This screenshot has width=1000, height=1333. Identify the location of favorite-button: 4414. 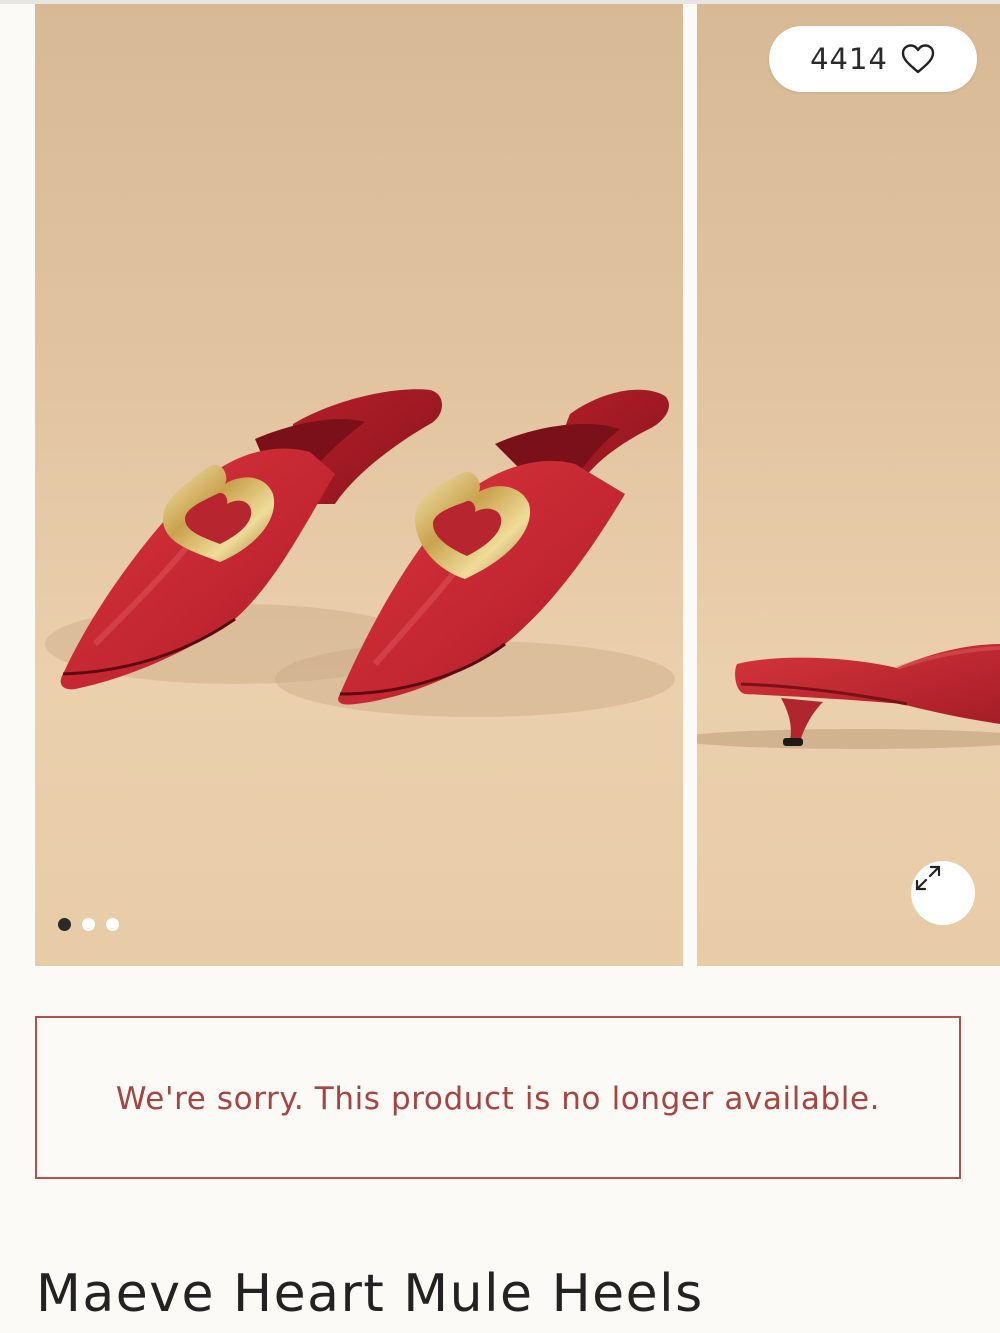
(873, 59).